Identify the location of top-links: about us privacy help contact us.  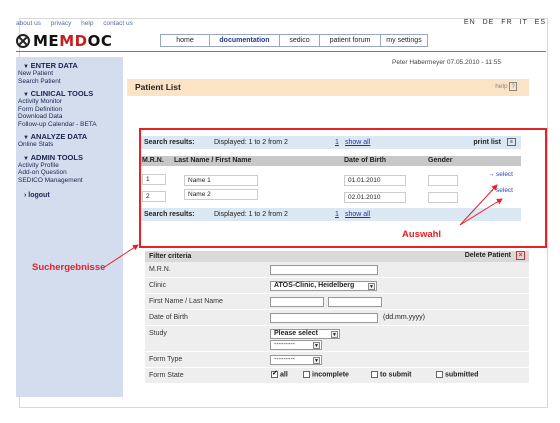
(78, 23).